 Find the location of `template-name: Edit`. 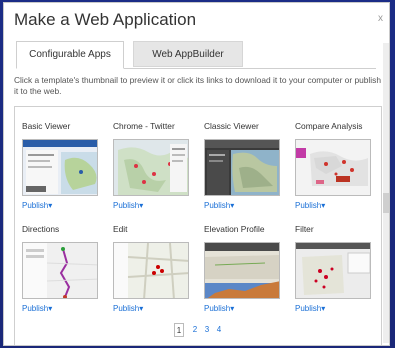

template-name: Edit is located at coordinates (120, 229).